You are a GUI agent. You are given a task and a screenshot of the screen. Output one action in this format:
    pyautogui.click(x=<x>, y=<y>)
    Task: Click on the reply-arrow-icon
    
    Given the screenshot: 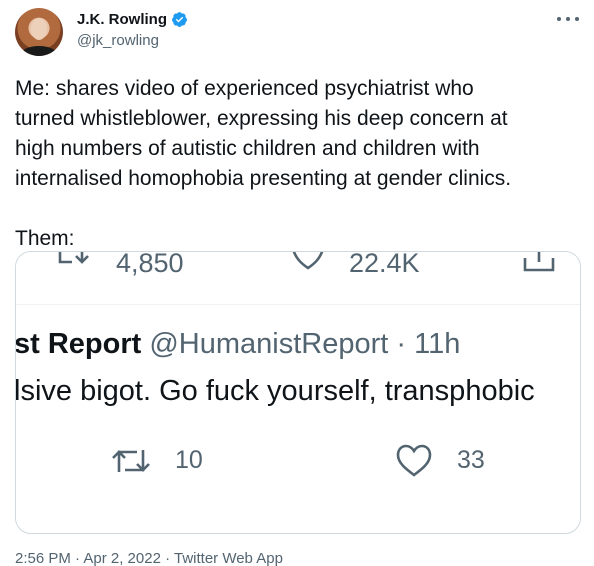 What is the action you would take?
    pyautogui.click(x=73, y=258)
    